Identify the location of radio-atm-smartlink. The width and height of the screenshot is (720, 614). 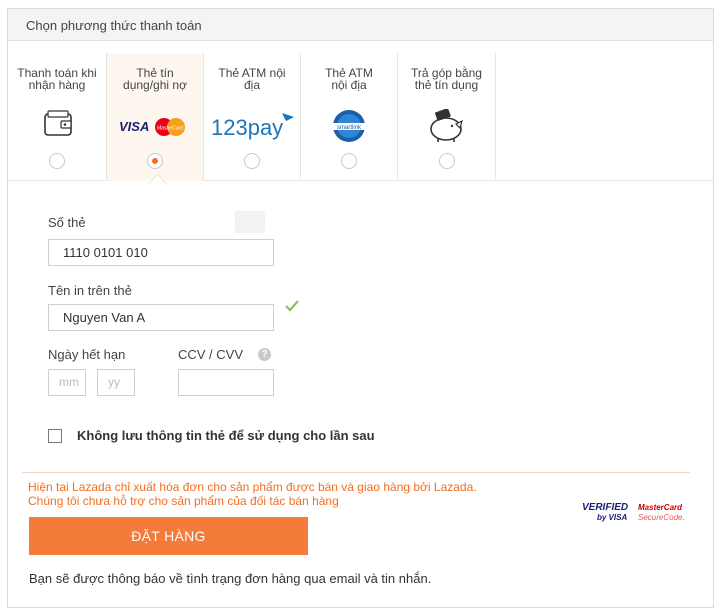
(349, 161).